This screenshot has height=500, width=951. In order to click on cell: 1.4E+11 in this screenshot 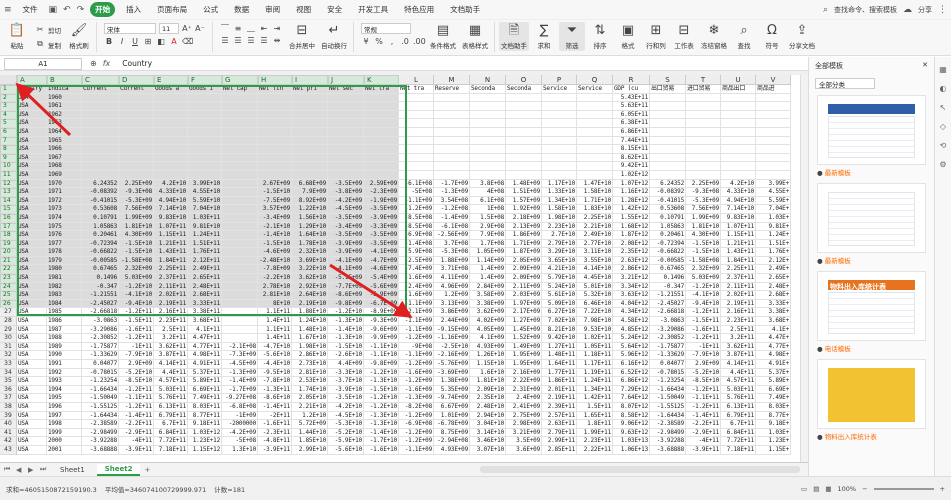, I will do `click(275, 321)`.